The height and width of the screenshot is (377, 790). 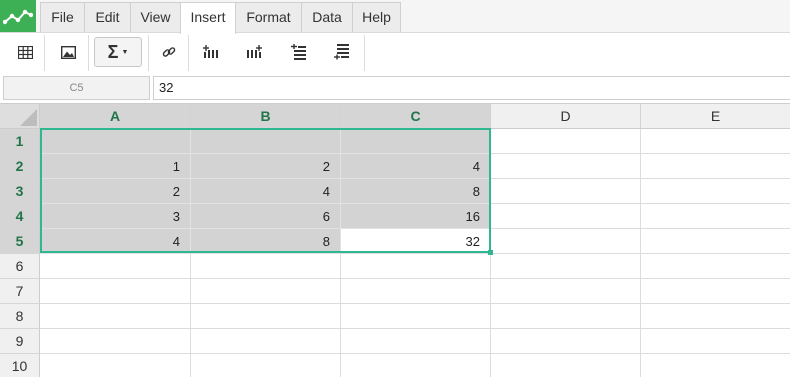 I want to click on insert-column-left-icon, so click(x=210, y=51).